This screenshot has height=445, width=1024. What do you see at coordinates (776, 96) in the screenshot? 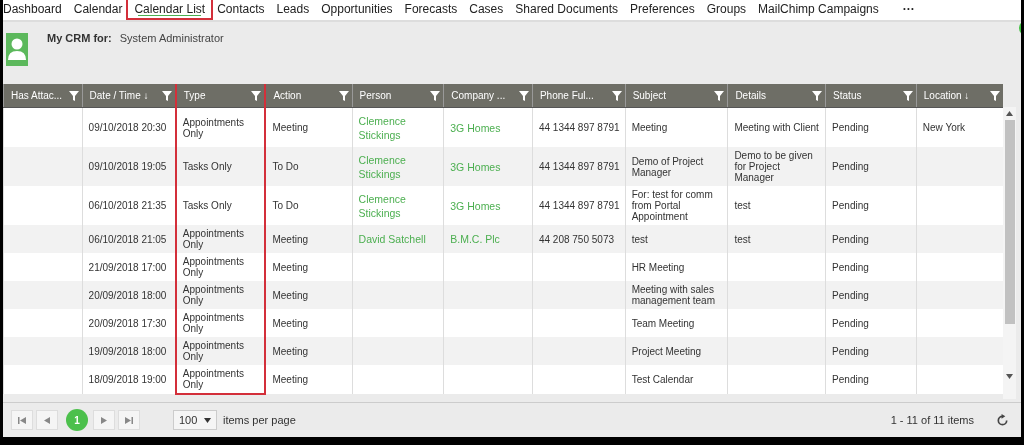
I see `column-header: Details` at bounding box center [776, 96].